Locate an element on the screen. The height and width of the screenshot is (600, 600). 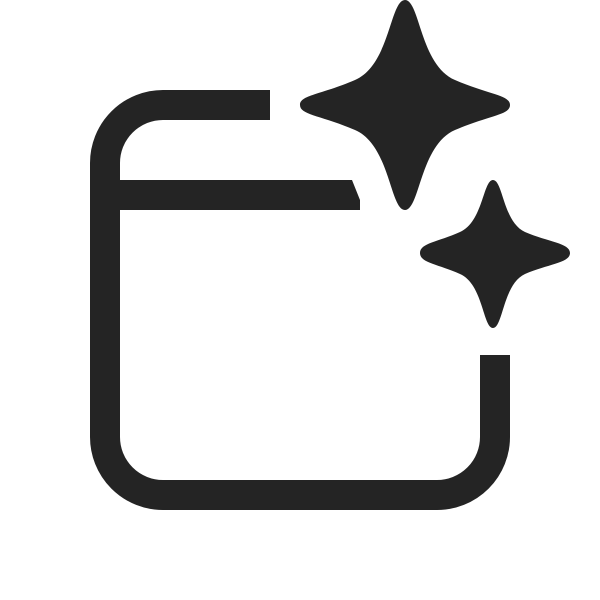
sparkle-small-icon is located at coordinates (495, 254).